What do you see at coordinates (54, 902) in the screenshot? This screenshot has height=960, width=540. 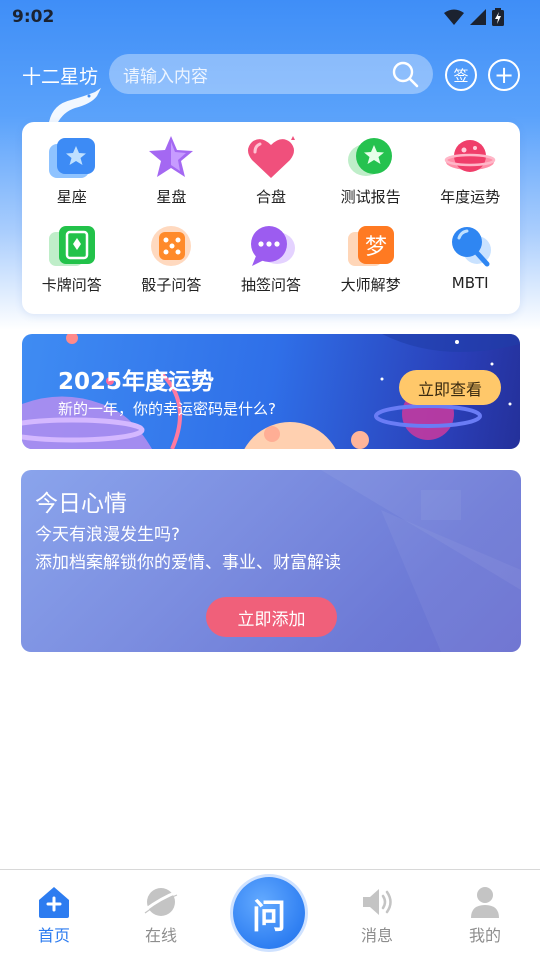 I see `home-icon` at bounding box center [54, 902].